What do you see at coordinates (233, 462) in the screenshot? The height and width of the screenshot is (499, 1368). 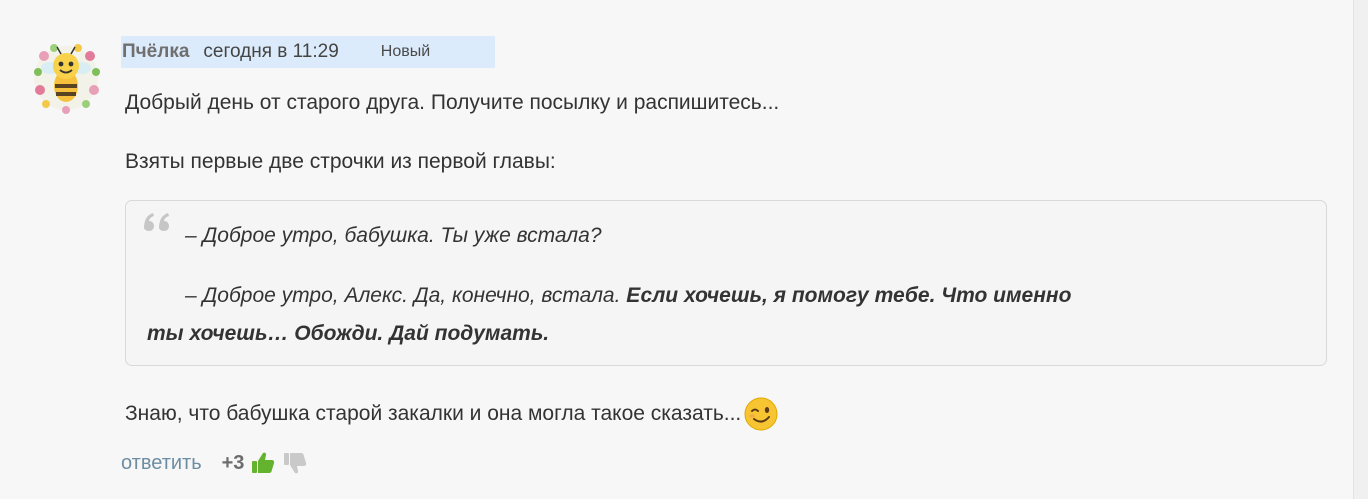 I see `rating-score: +3` at bounding box center [233, 462].